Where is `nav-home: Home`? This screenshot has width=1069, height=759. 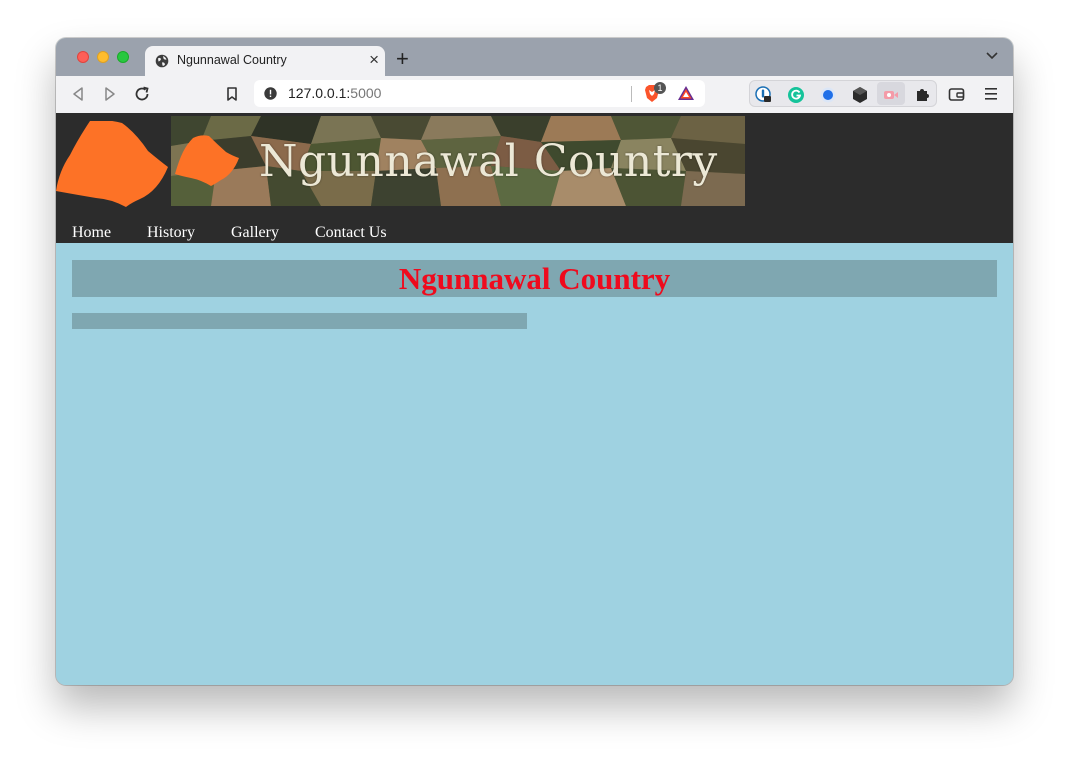 nav-home: Home is located at coordinates (91, 233).